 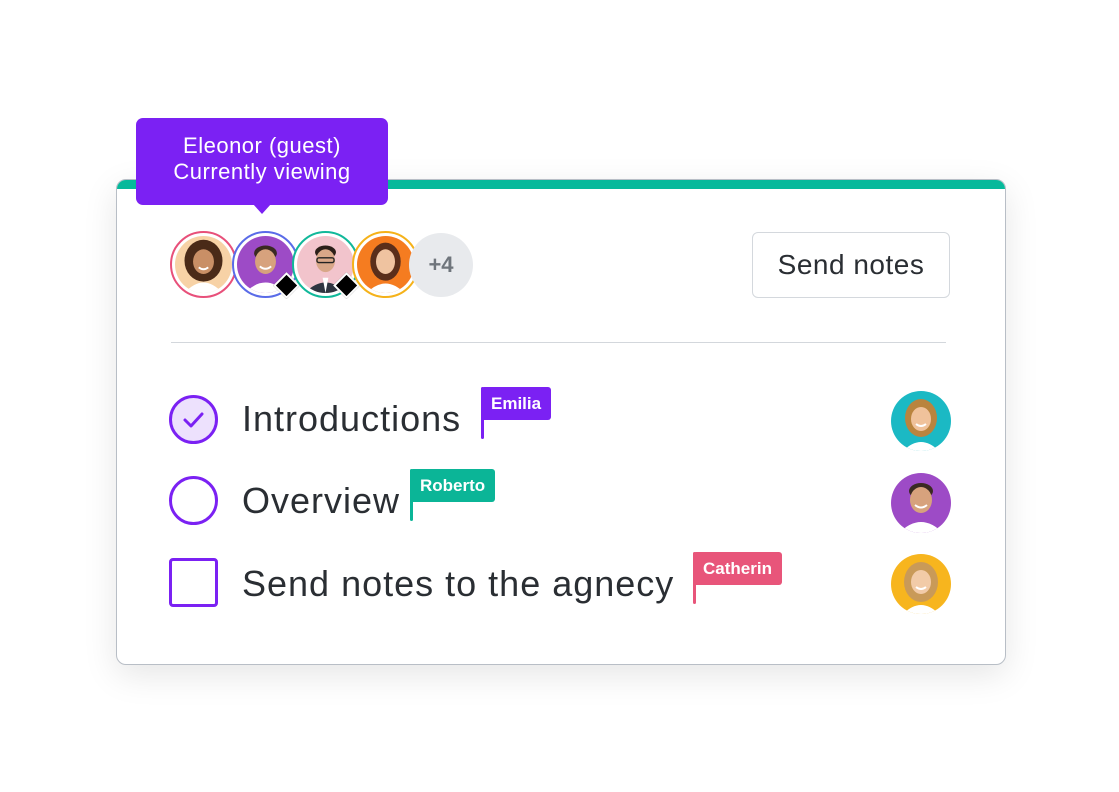 I want to click on woman-orange-portrait, so click(x=385, y=264).